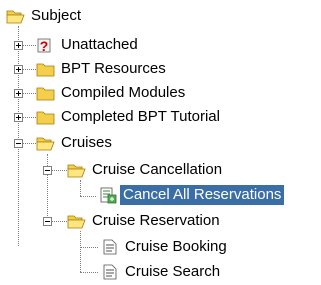 The width and height of the screenshot is (321, 285). Describe the element at coordinates (18, 143) in the screenshot. I see `collapse-toggle-cruises` at that location.